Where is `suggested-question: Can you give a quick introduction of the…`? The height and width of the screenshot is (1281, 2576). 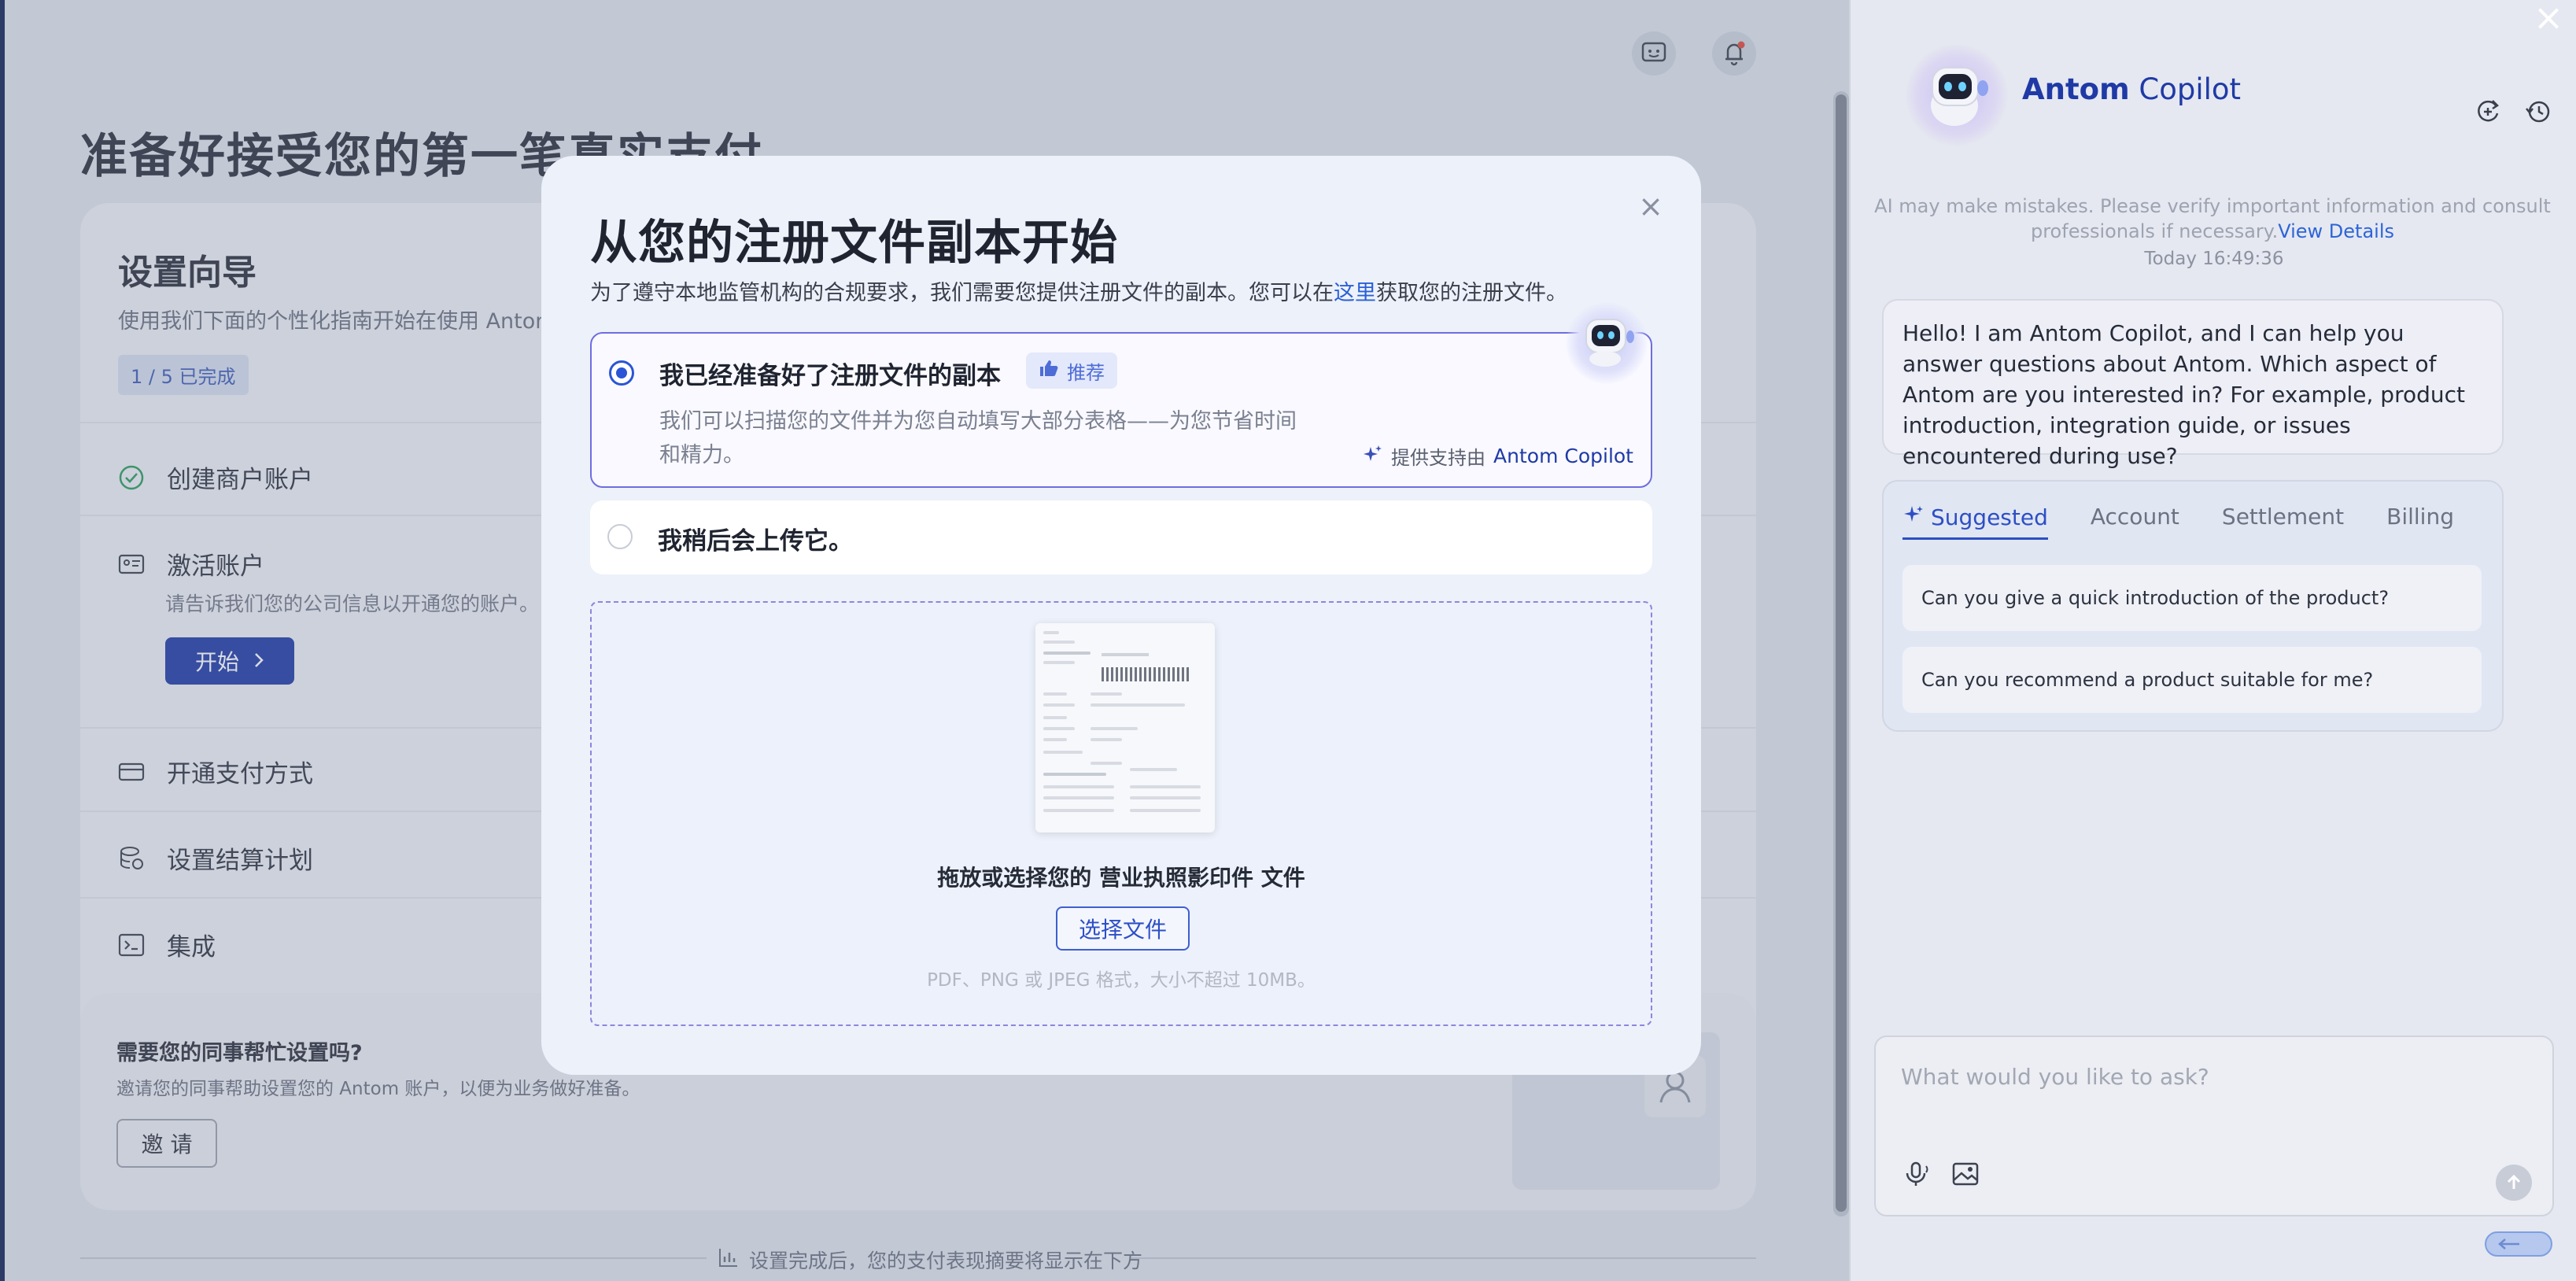 suggested-question: Can you give a quick introduction of the… is located at coordinates (2192, 598).